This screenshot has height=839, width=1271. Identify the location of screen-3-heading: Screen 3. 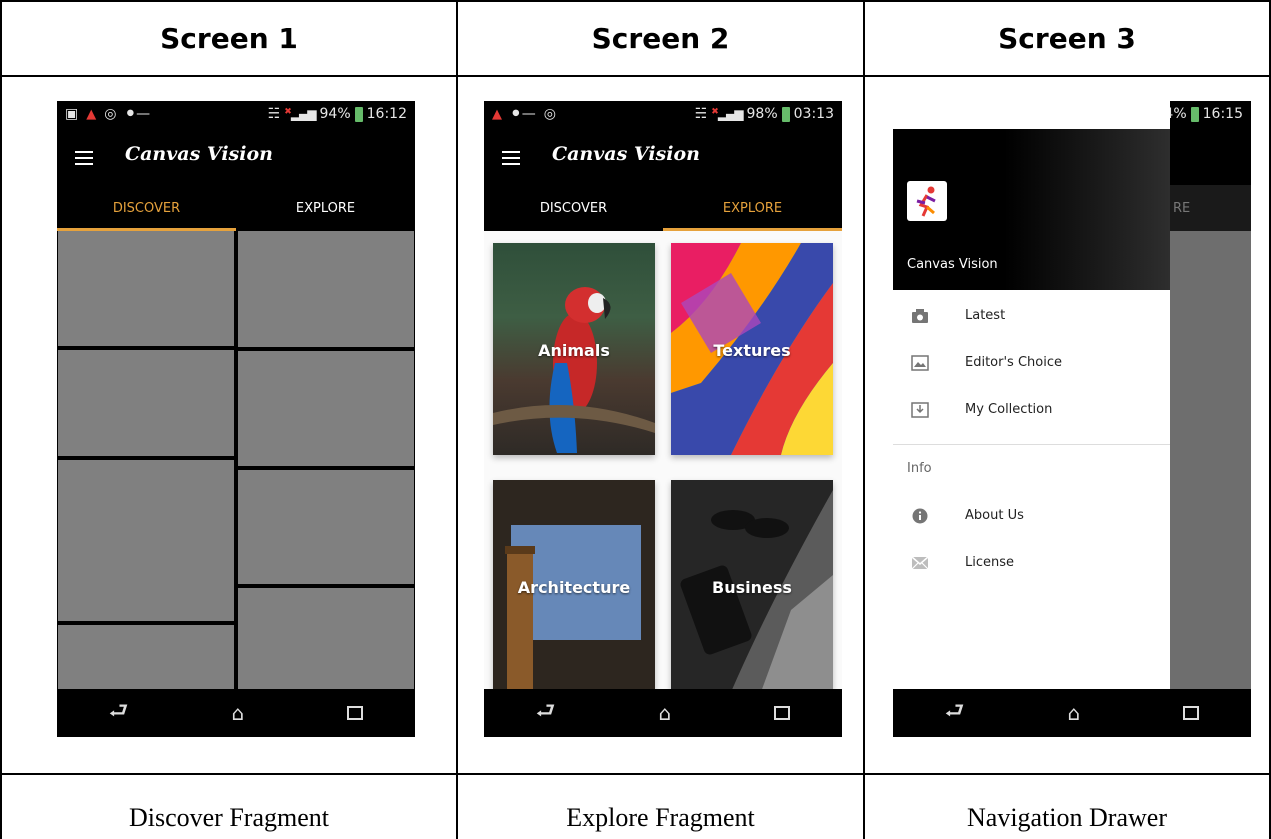
(1067, 38).